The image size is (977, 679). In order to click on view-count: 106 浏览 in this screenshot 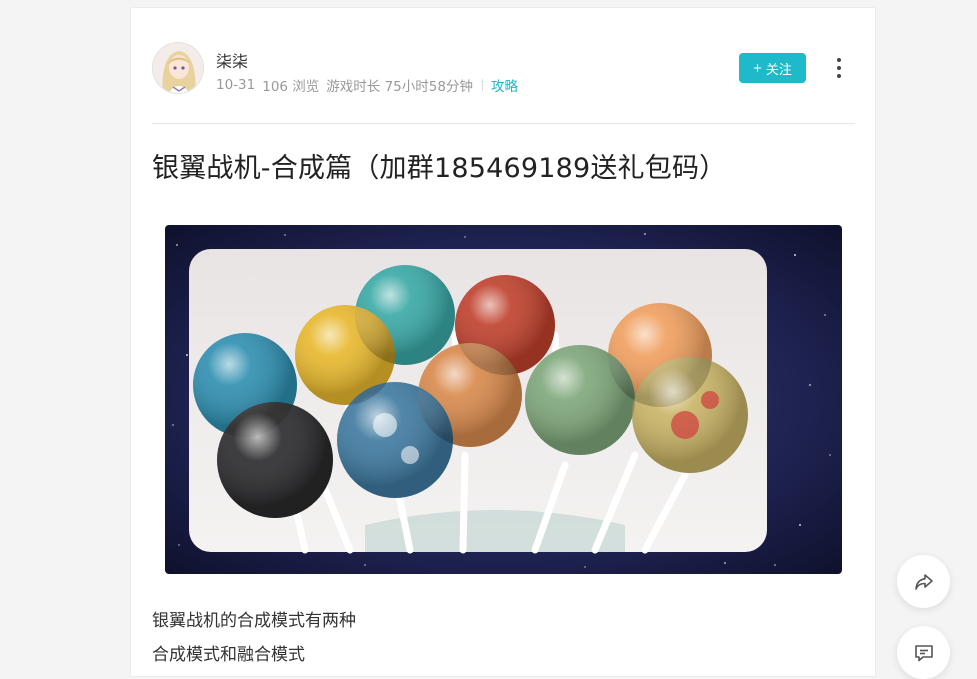, I will do `click(291, 87)`.